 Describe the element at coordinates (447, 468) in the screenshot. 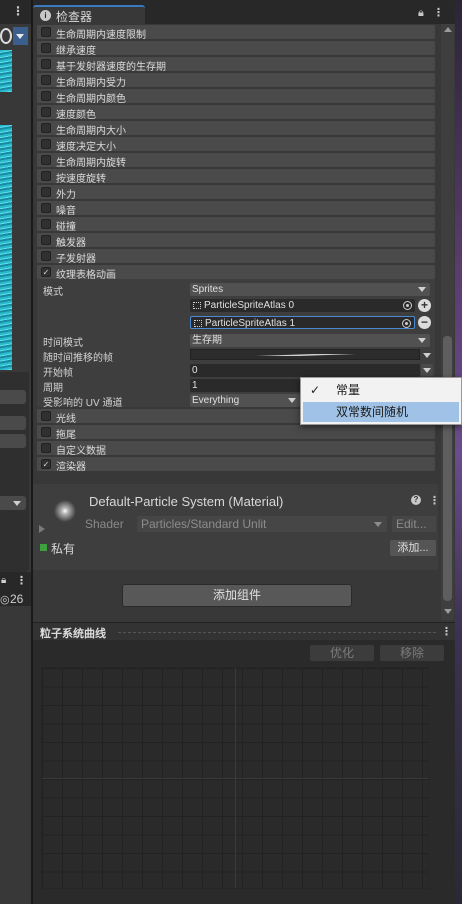

I see `scrollbar-thumb` at that location.